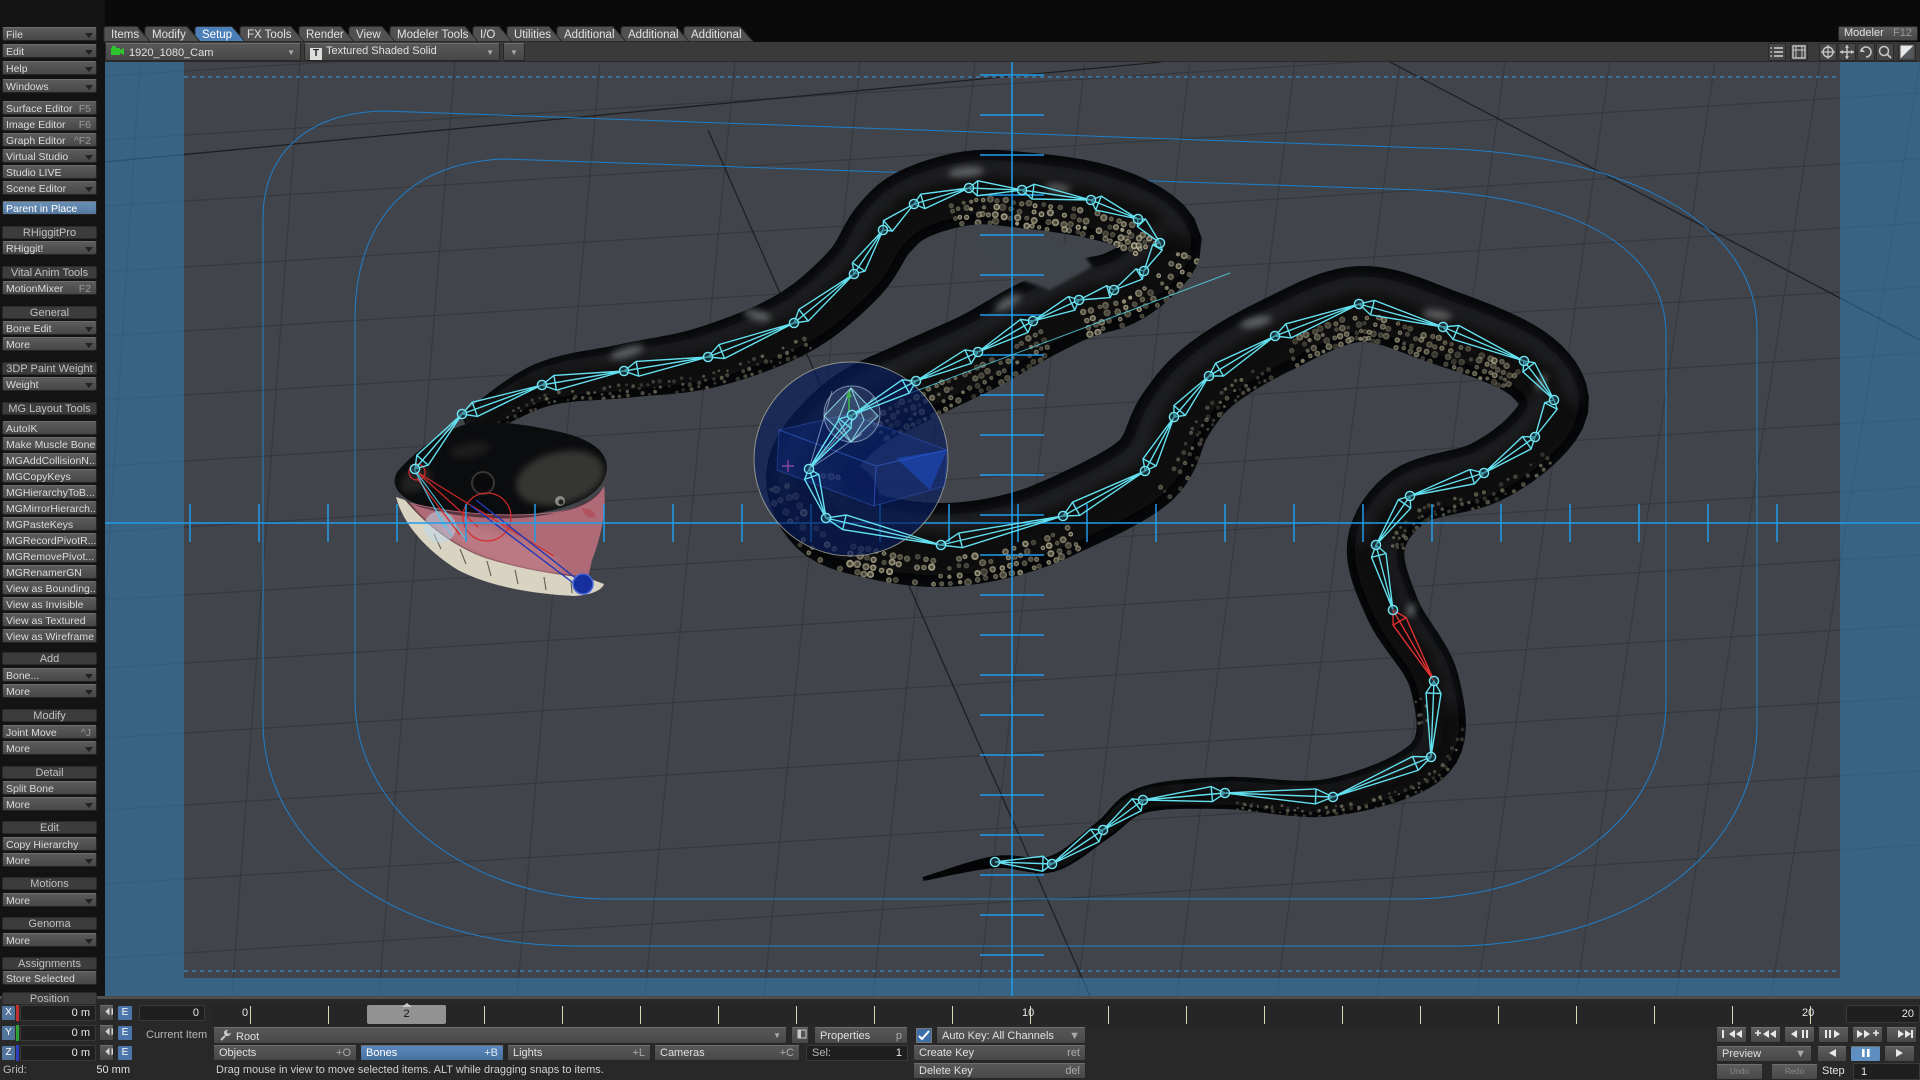 The height and width of the screenshot is (1080, 1920). I want to click on svg-text: View, so click(368, 35).